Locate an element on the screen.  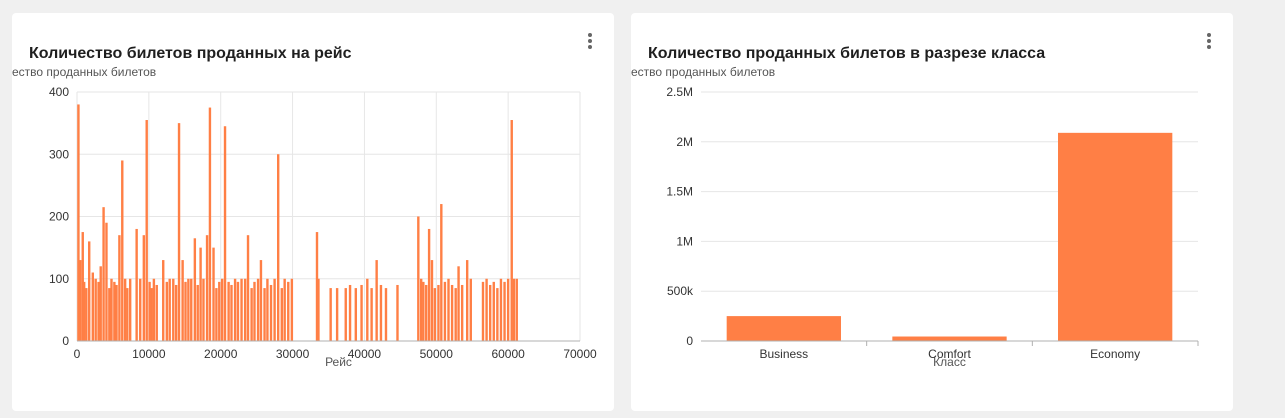
x-tick-label: Economy is located at coordinates (1115, 354).